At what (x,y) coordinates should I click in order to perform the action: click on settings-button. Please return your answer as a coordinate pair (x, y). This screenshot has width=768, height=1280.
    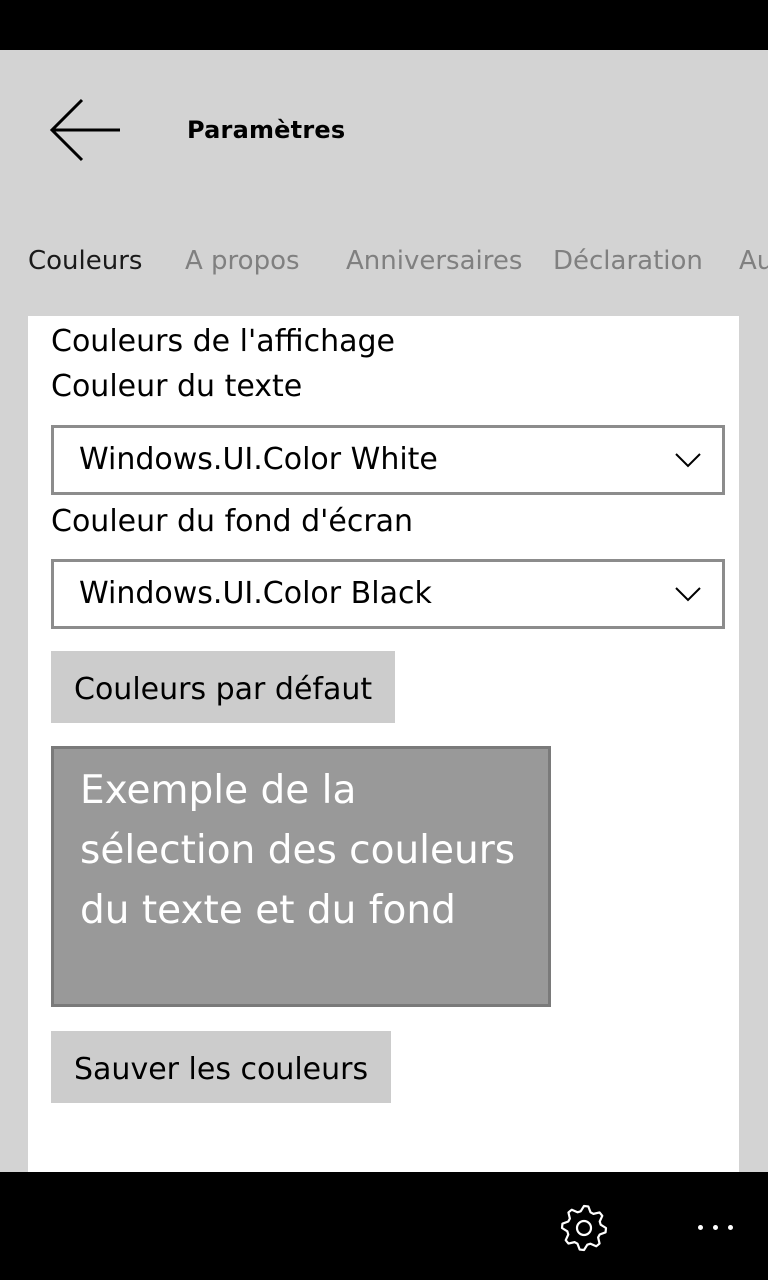
    Looking at the image, I should click on (584, 1228).